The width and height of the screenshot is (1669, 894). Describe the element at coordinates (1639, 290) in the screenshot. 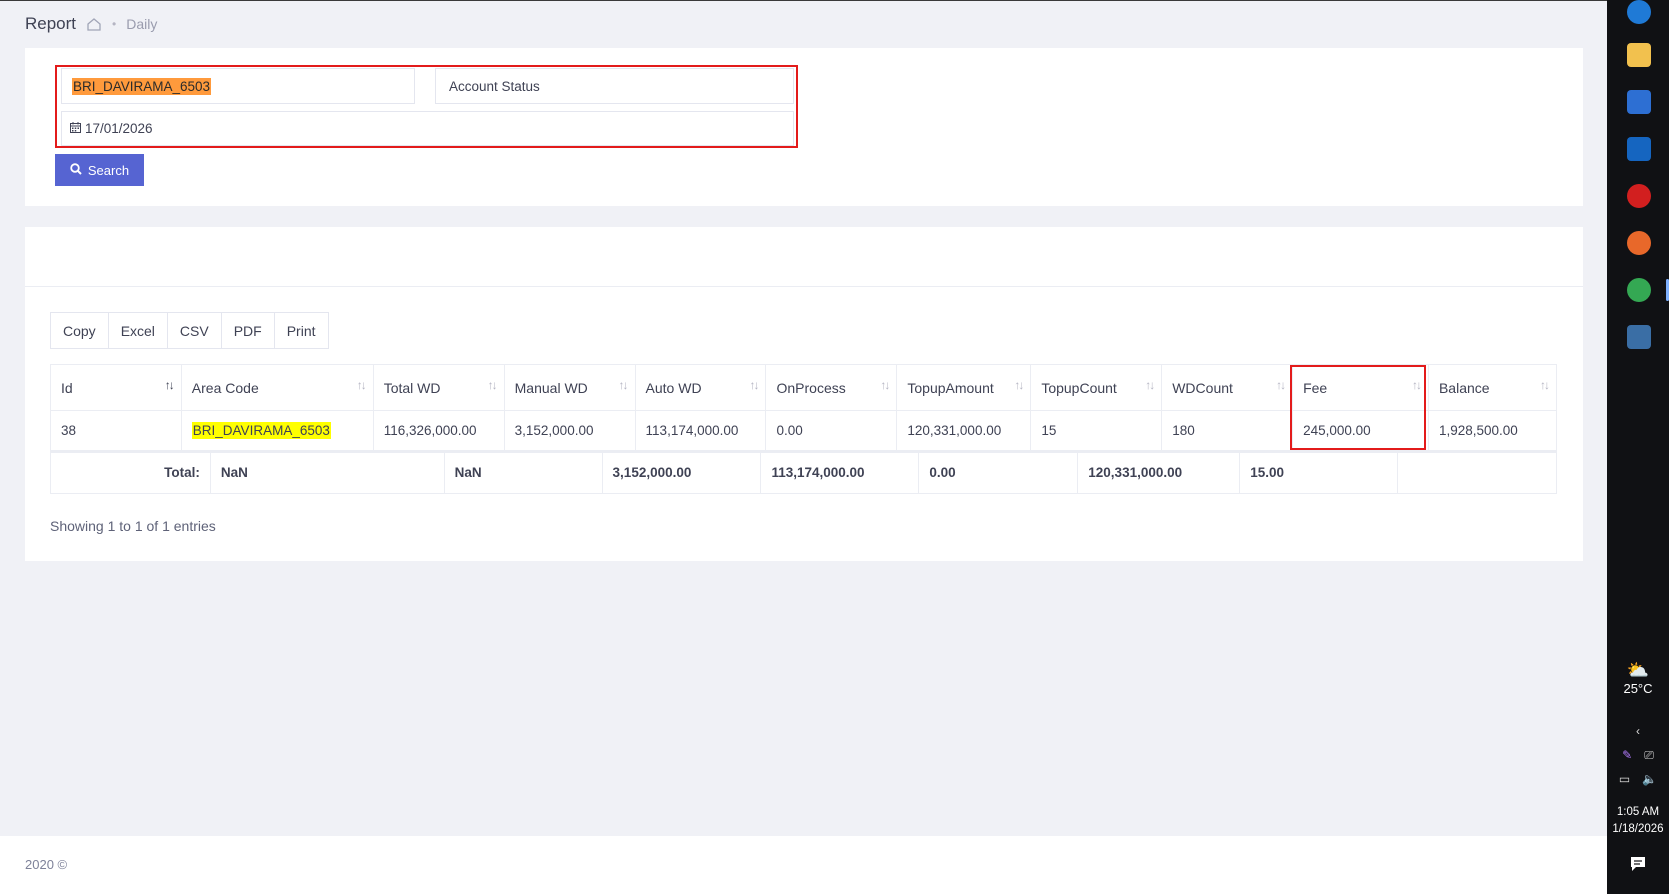

I see `chrome-icon` at that location.